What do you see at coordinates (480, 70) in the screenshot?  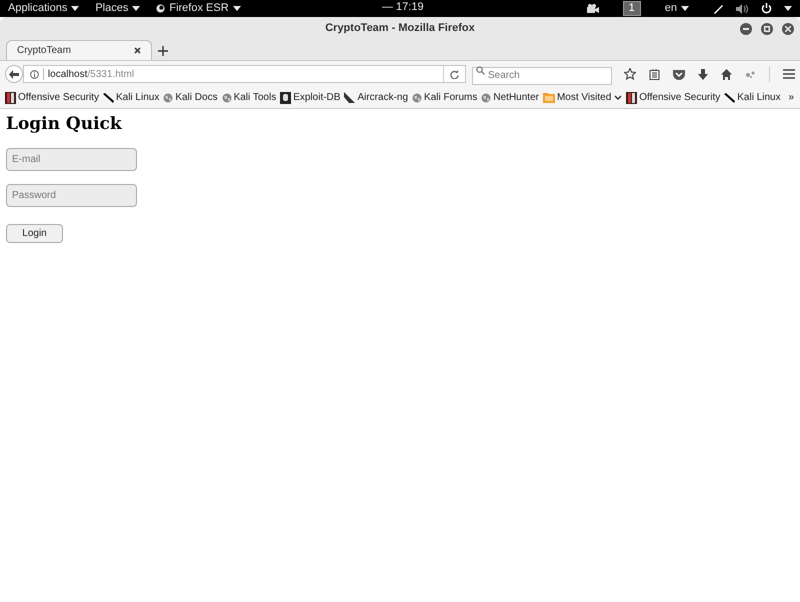 I see `search-icon` at bounding box center [480, 70].